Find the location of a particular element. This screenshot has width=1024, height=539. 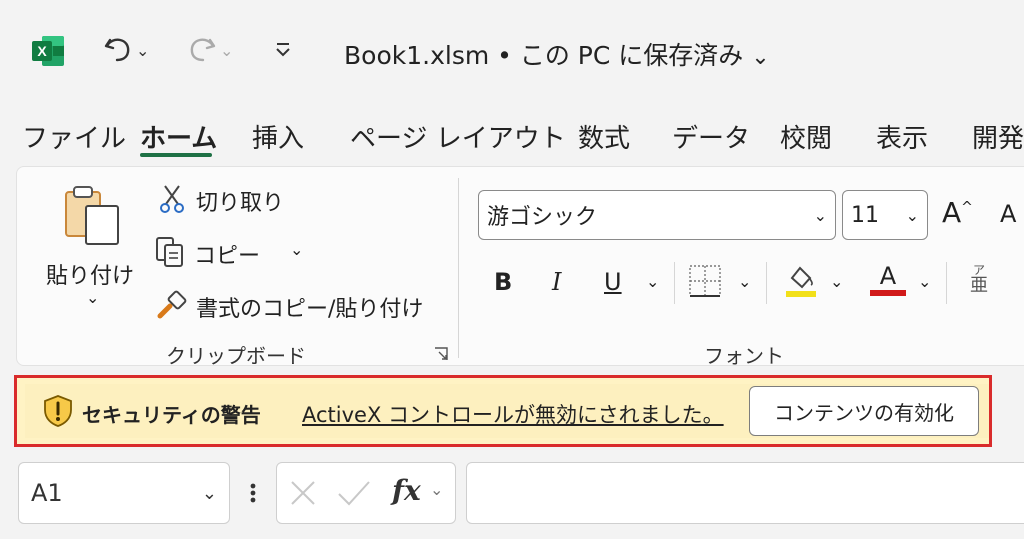

security-warning-title: セキュリティの警告 is located at coordinates (171, 415).